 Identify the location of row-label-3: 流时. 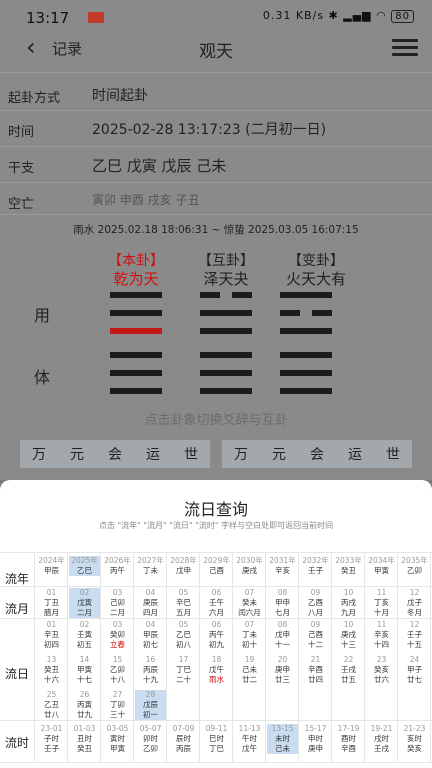
(17, 742).